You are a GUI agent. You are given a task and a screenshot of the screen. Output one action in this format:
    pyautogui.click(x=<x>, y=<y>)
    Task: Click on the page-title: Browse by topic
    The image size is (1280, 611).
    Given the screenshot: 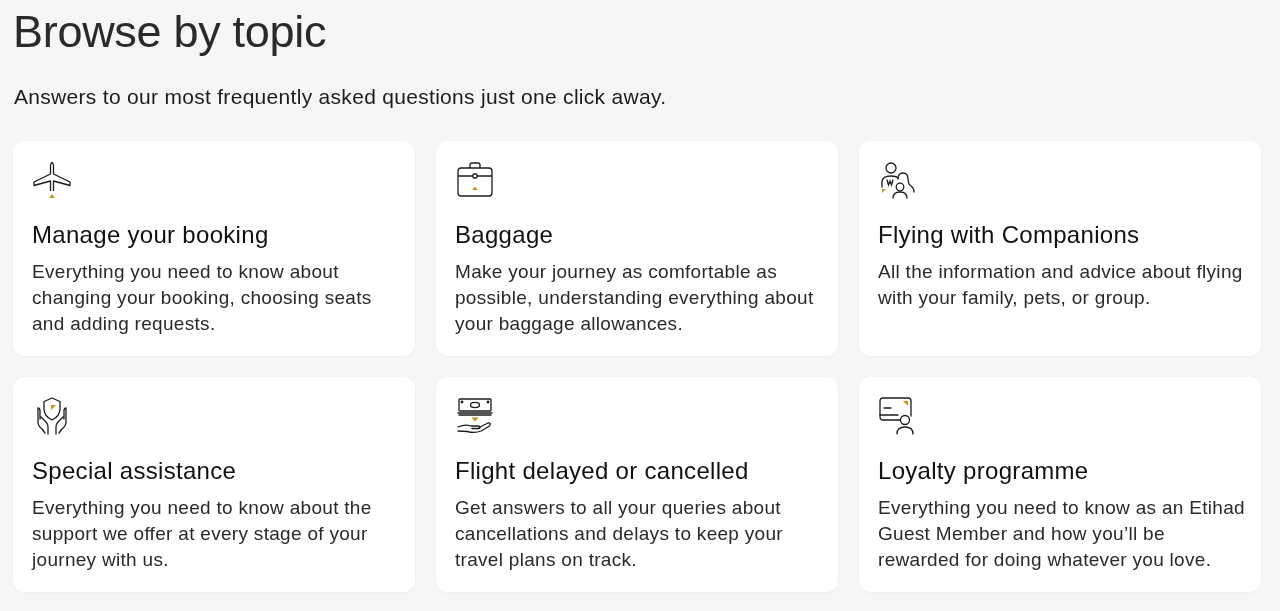 What is the action you would take?
    pyautogui.click(x=170, y=32)
    